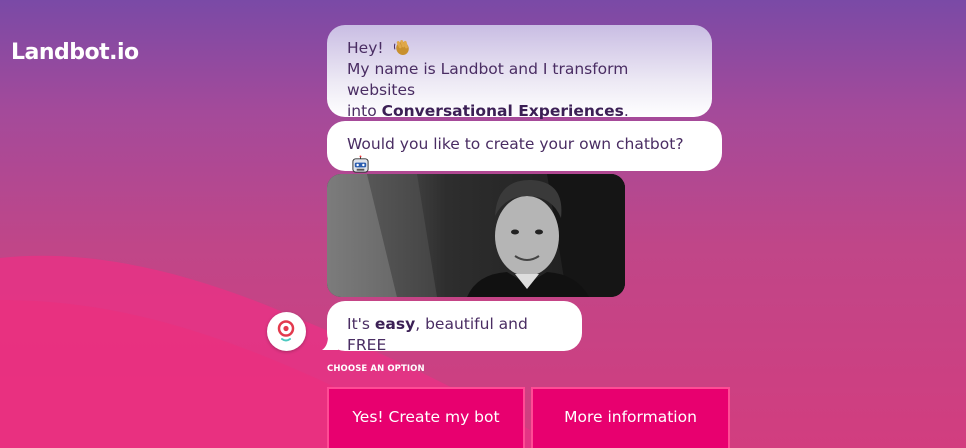 The image size is (966, 448). Describe the element at coordinates (476, 235) in the screenshot. I see `chat-gif-image` at that location.